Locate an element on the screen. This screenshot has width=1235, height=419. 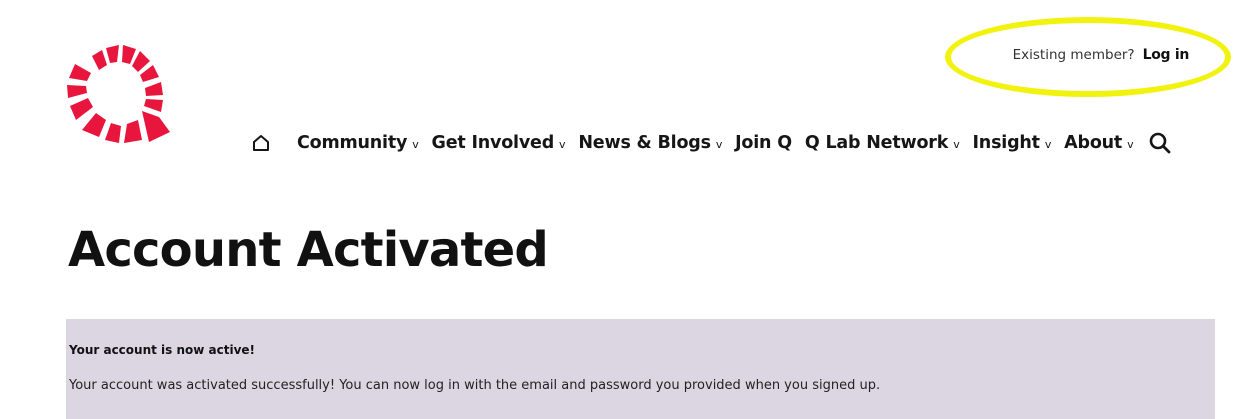
nav-item-community: Community v is located at coordinates (358, 143).